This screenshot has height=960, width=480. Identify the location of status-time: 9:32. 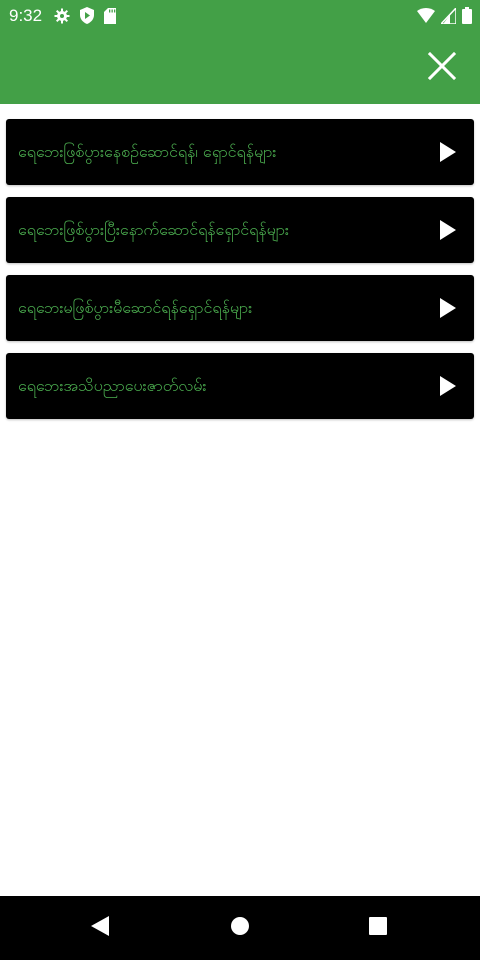
(26, 15).